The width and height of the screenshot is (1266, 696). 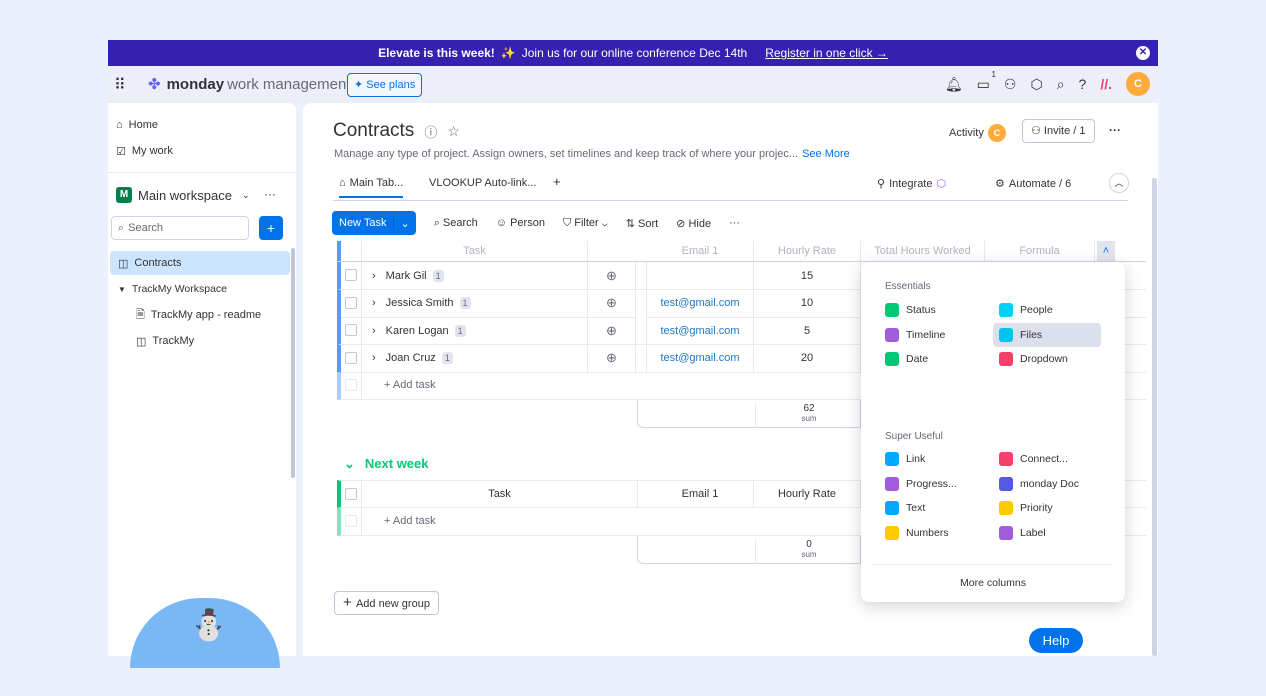 What do you see at coordinates (1119, 183) in the screenshot?
I see `collapse-header-button: ︿` at bounding box center [1119, 183].